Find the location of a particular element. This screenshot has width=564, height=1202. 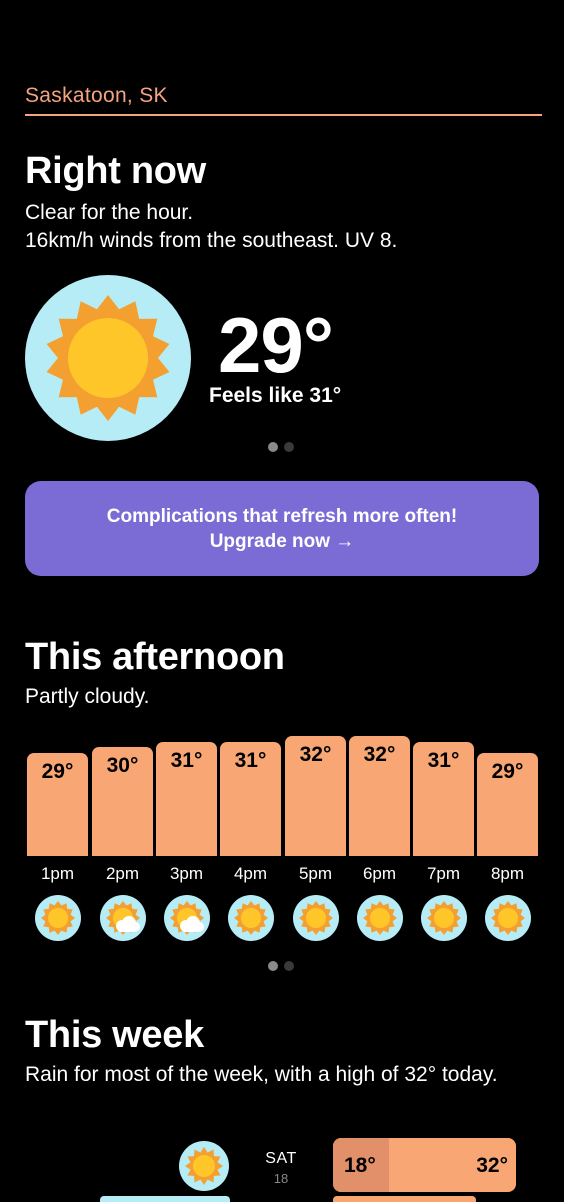

right-now-line-1: Clear for the hour. is located at coordinates (109, 212).